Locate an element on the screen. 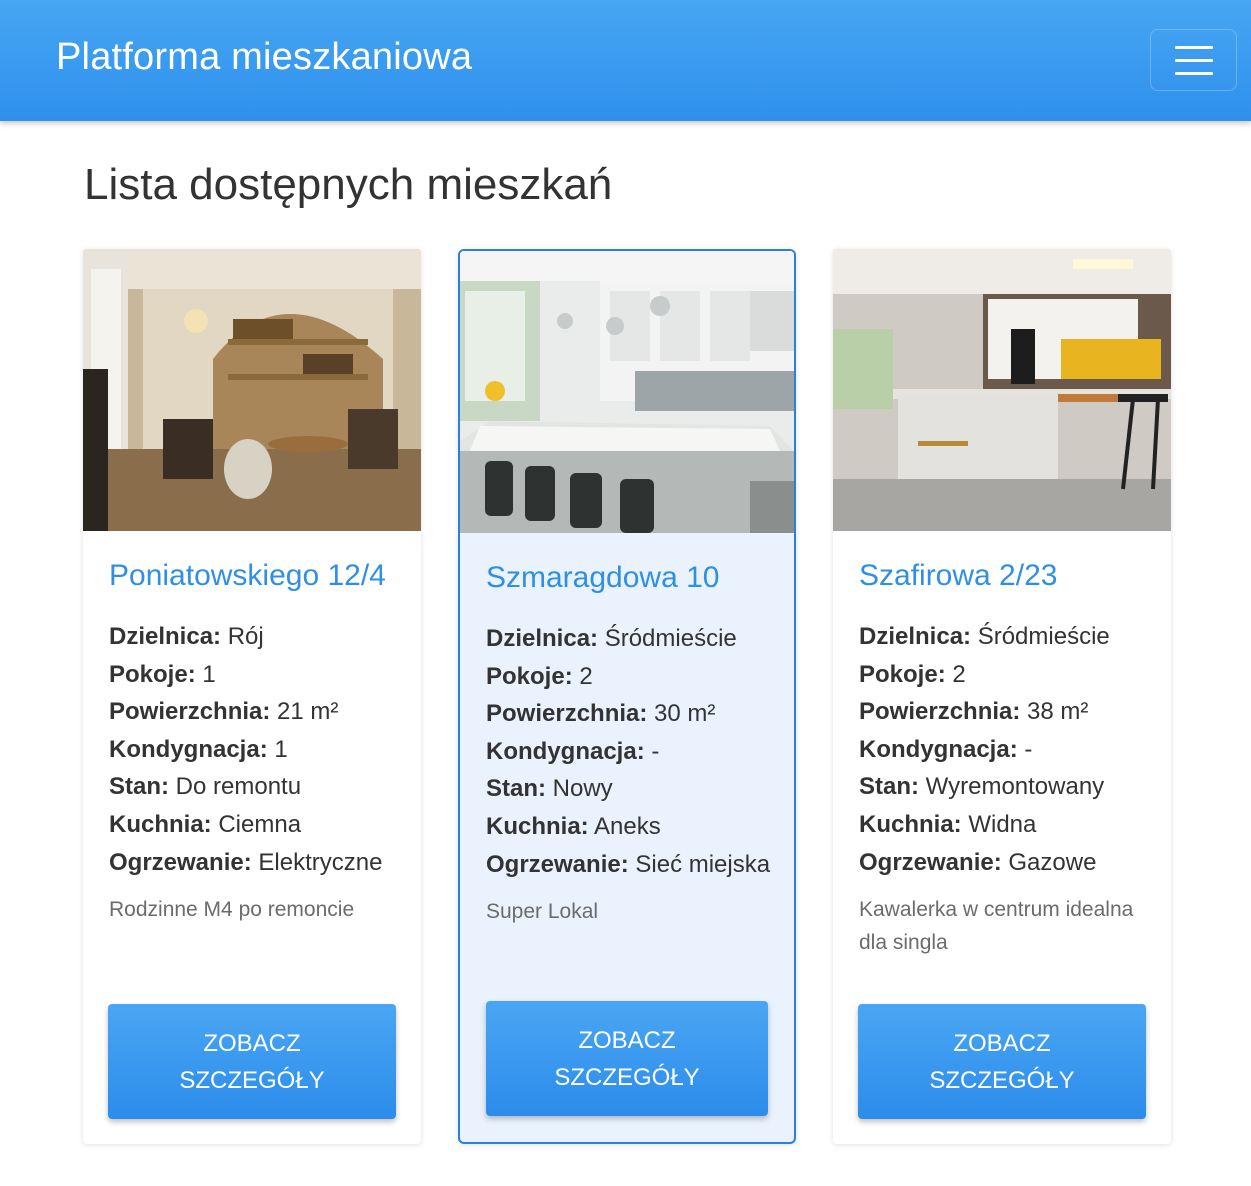 Image resolution: width=1251 pixels, height=1186 pixels. brand-link: Platforma mieszkaniowa is located at coordinates (264, 57).